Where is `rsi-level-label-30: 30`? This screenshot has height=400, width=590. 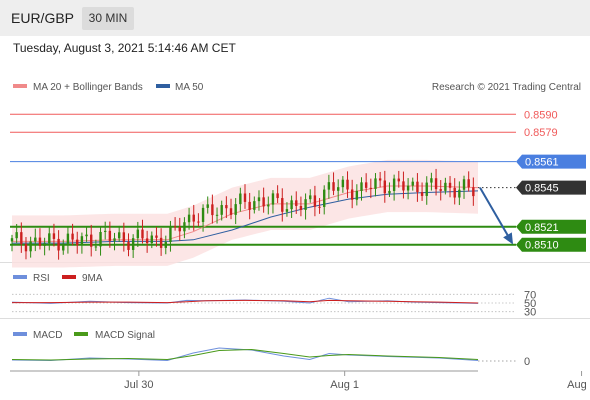
rsi-level-label-30: 30 is located at coordinates (530, 313).